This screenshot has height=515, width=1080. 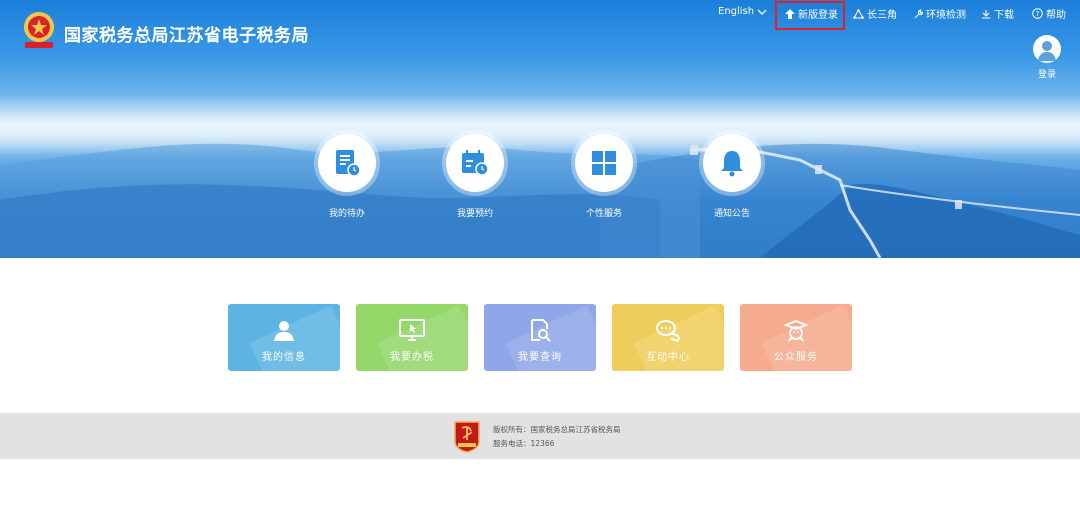 What do you see at coordinates (524, 443) in the screenshot?
I see `footer-phone: 服务电话：12366` at bounding box center [524, 443].